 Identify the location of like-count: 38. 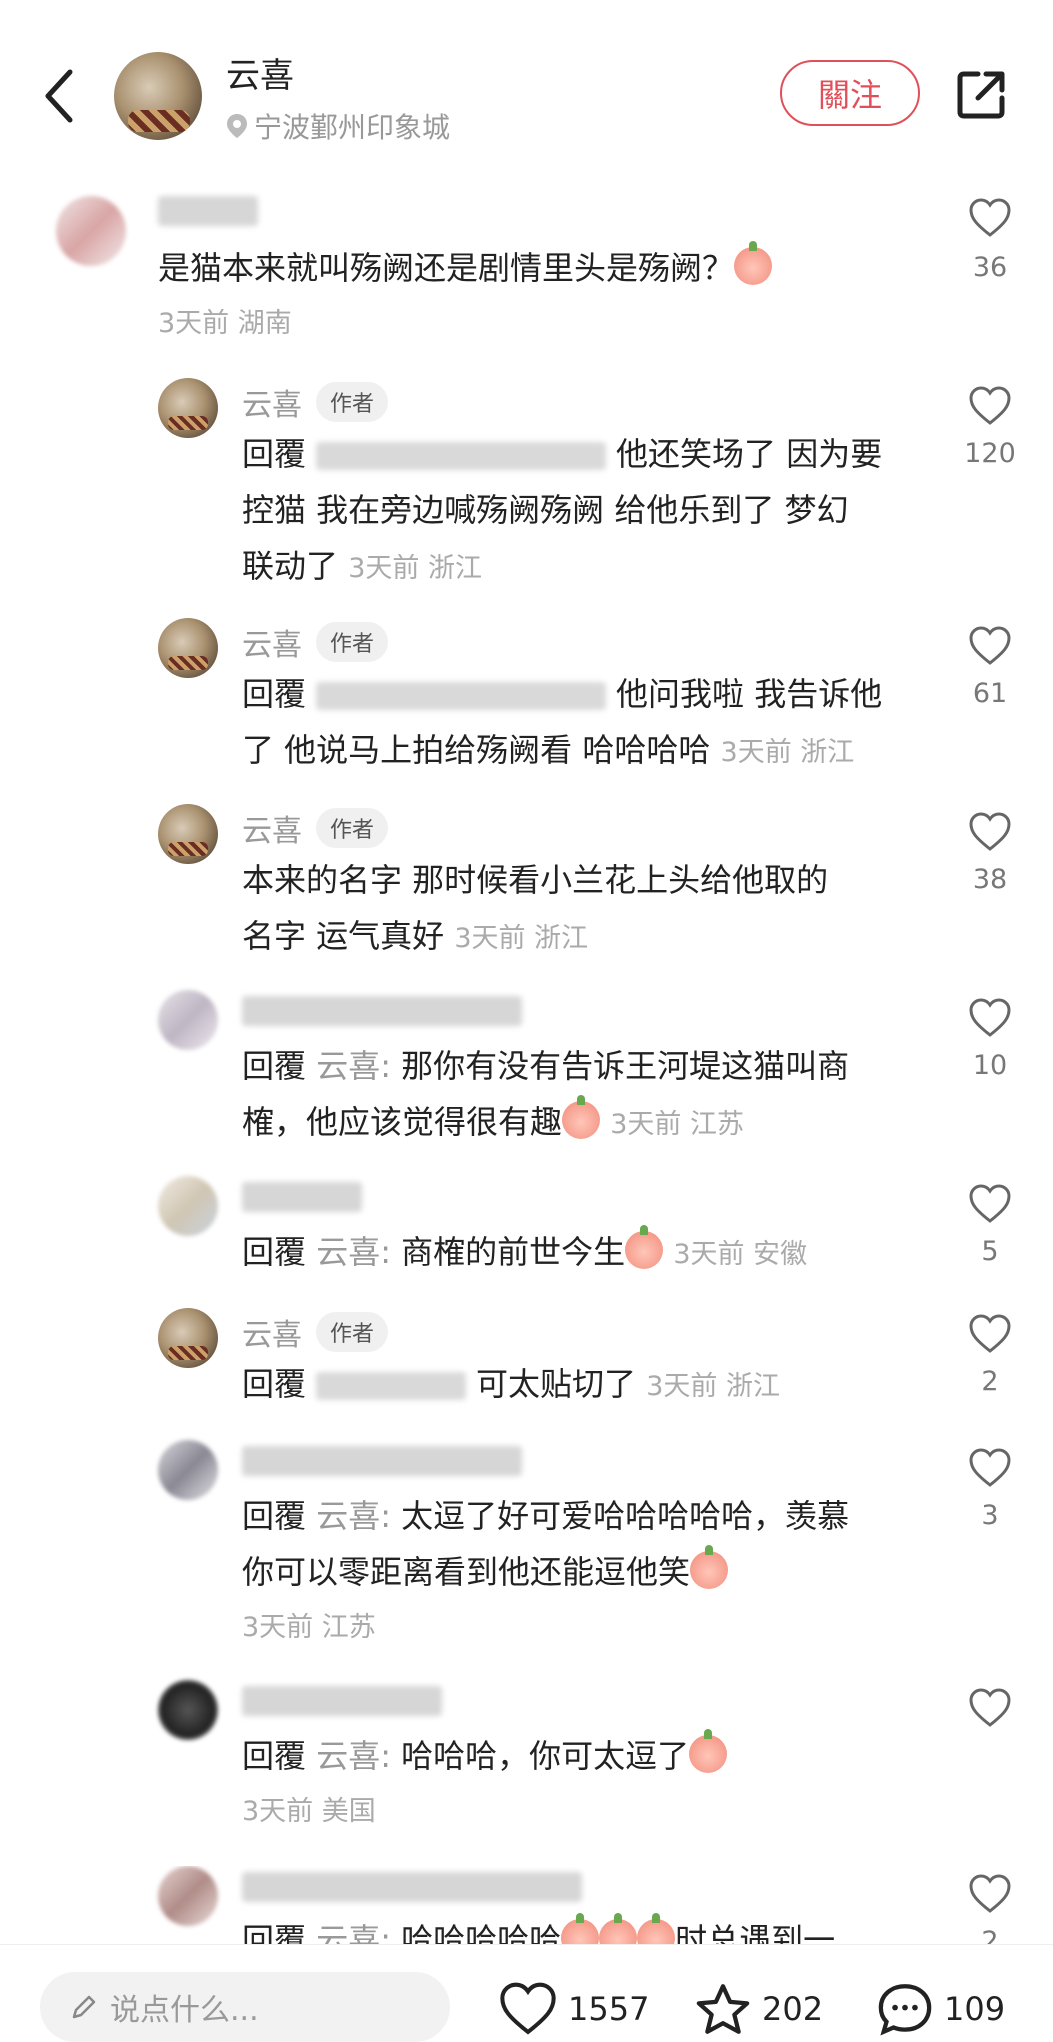
(990, 879).